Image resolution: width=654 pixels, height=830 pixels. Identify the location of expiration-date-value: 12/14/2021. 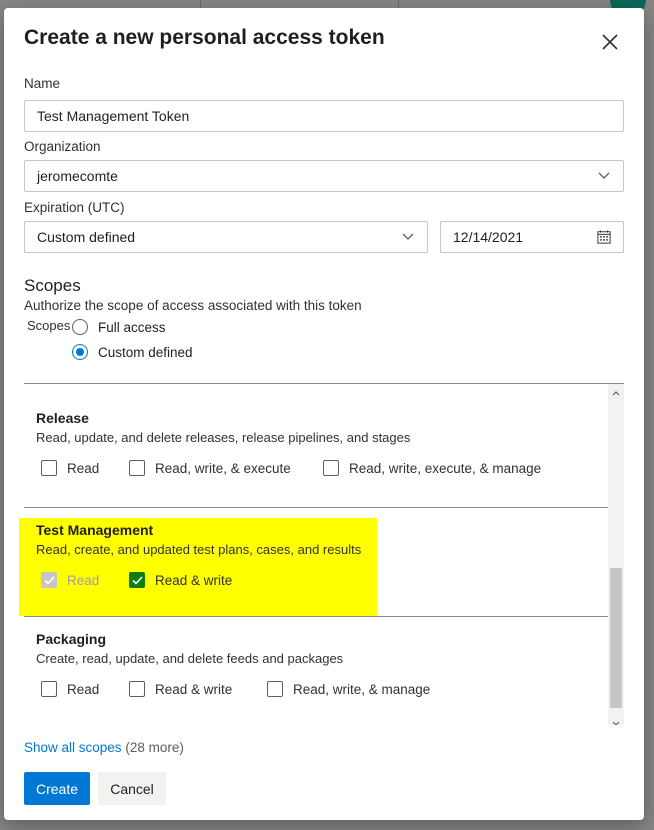
(488, 237).